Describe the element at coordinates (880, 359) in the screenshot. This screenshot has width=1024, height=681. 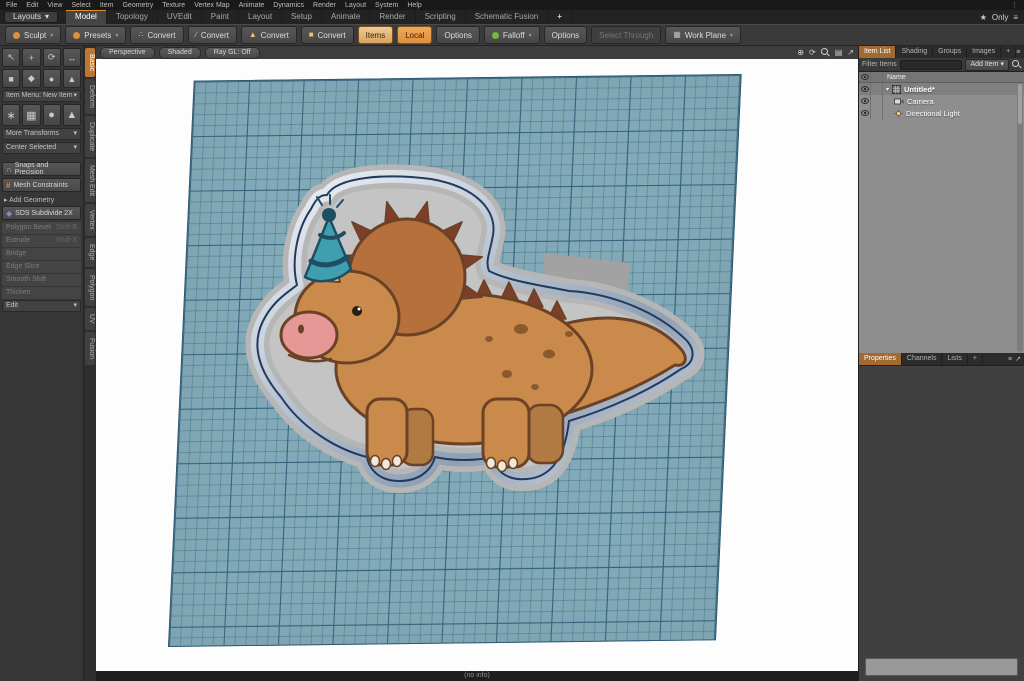
I see `tab-properties: Properties` at that location.